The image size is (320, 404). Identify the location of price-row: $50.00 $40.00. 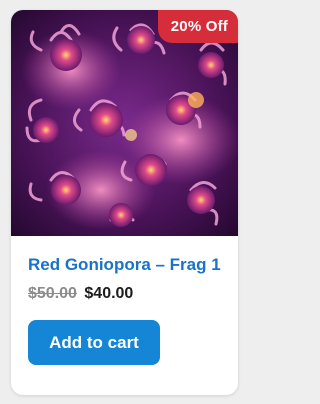
(80, 294).